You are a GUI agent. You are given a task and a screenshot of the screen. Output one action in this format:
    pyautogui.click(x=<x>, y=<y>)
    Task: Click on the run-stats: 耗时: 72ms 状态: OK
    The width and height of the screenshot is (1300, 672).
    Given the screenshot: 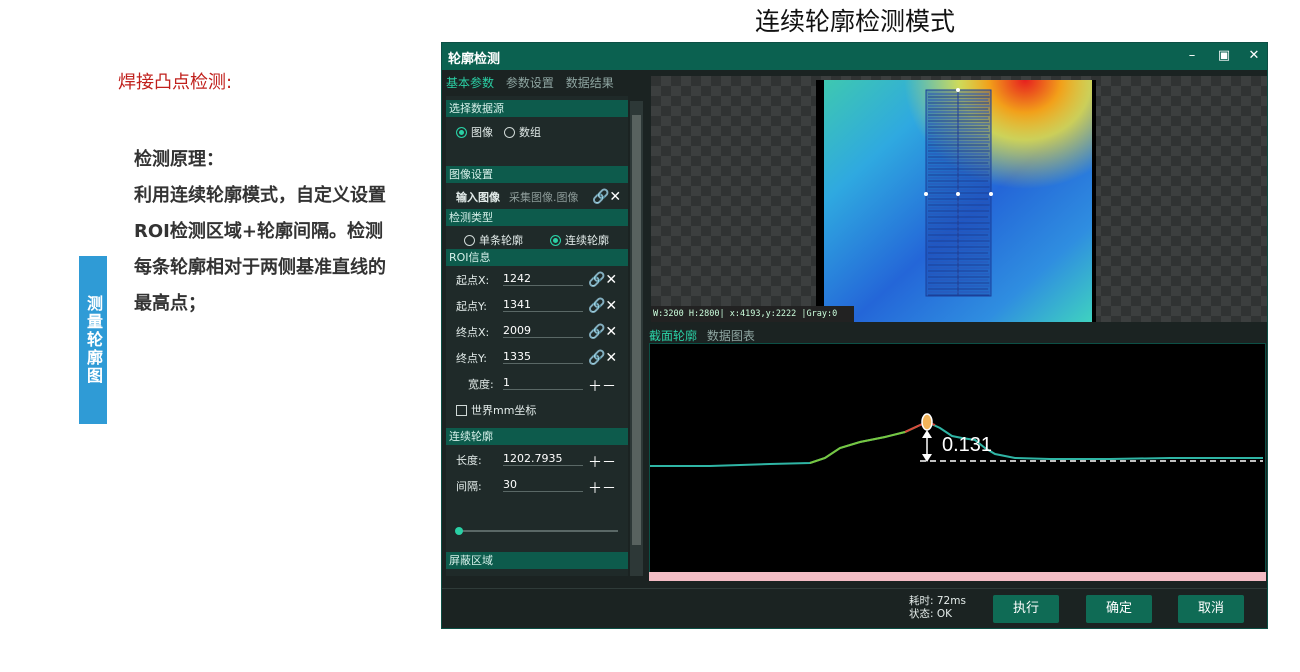 What is the action you would take?
    pyautogui.click(x=937, y=608)
    